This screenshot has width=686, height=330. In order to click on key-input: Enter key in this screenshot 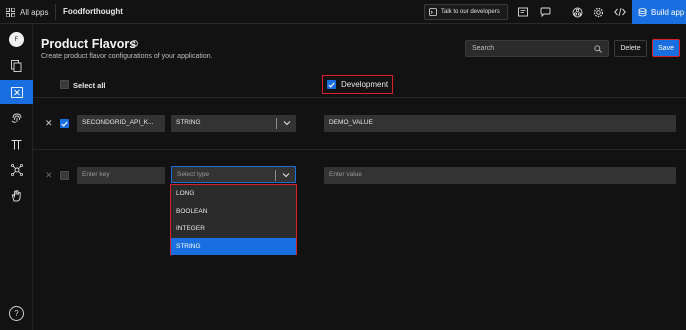, I will do `click(121, 175)`.